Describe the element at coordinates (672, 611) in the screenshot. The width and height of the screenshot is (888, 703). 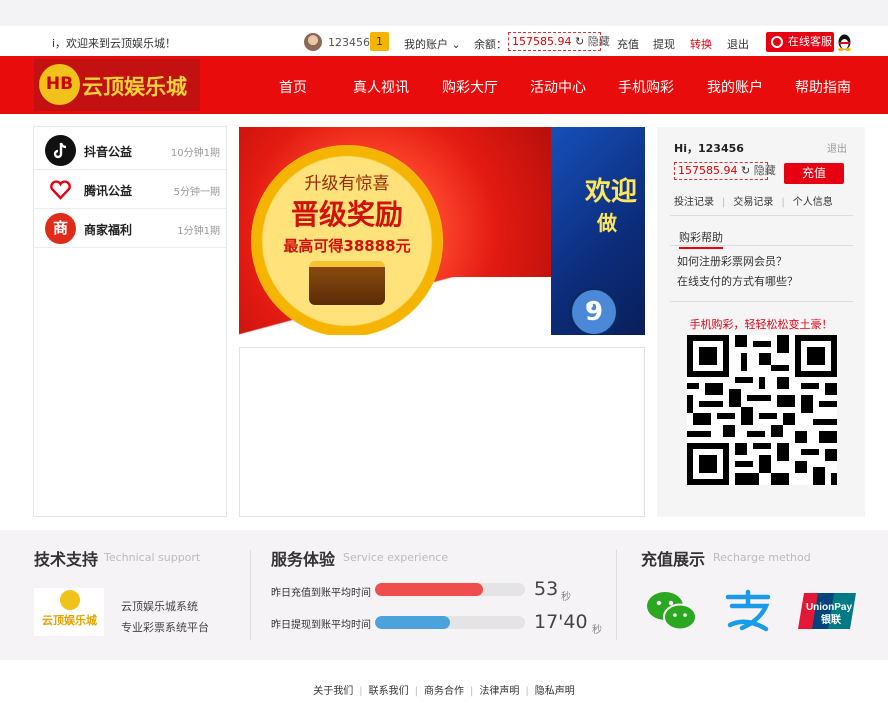
I see `wechat-pay-icon` at that location.